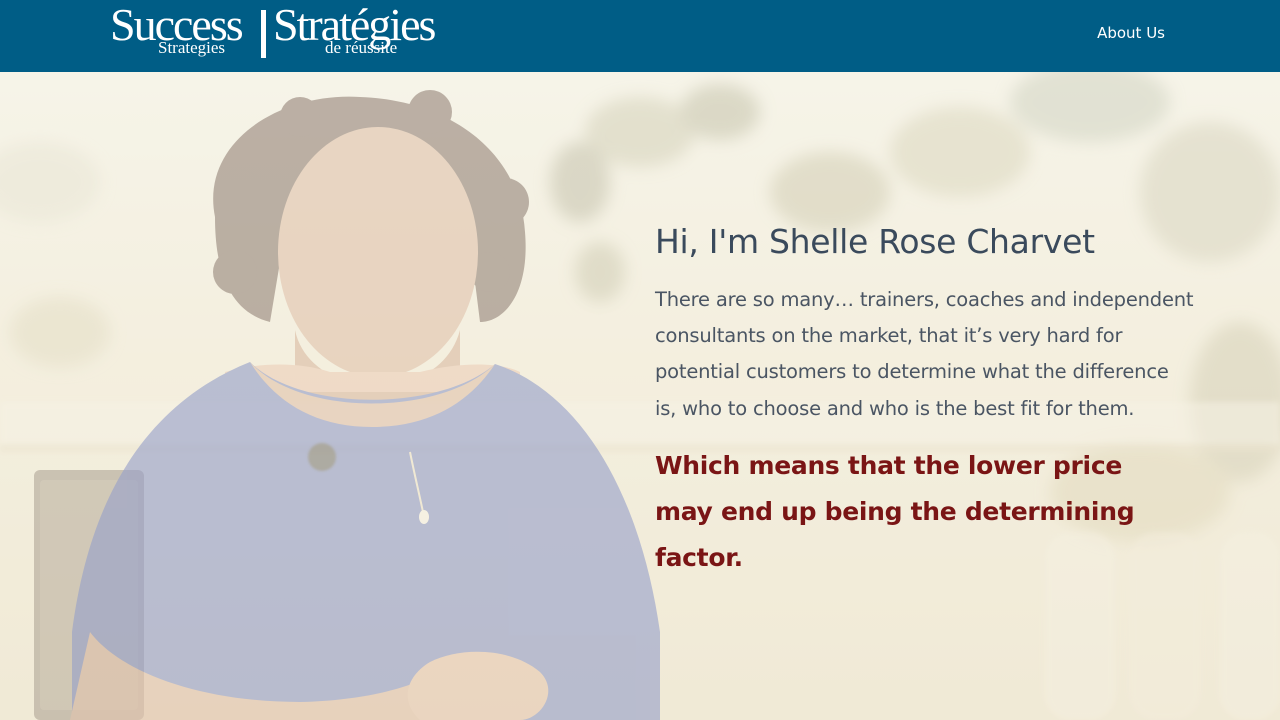 The width and height of the screenshot is (1280, 720). What do you see at coordinates (361, 47) in the screenshot?
I see `logo-de-reussite-text: de réussite` at bounding box center [361, 47].